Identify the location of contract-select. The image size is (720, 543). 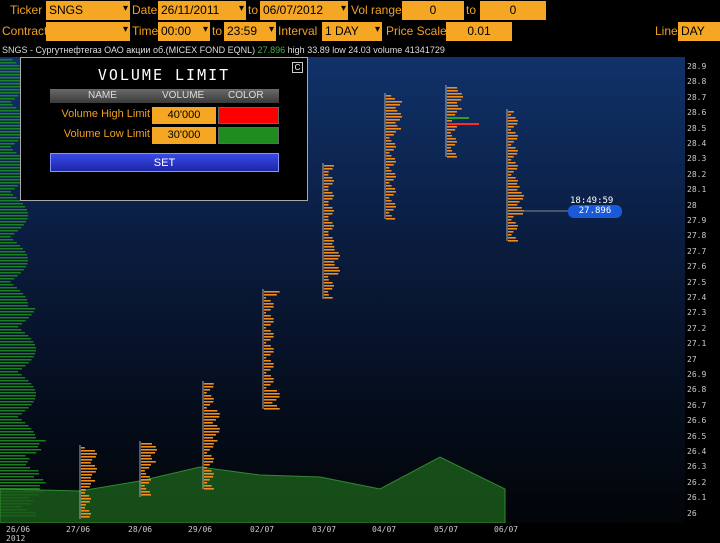
(88, 31).